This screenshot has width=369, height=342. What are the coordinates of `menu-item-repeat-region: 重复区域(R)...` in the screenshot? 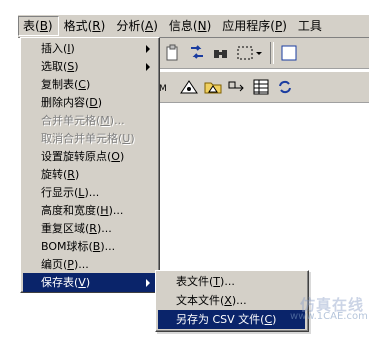 It's located at (89, 228).